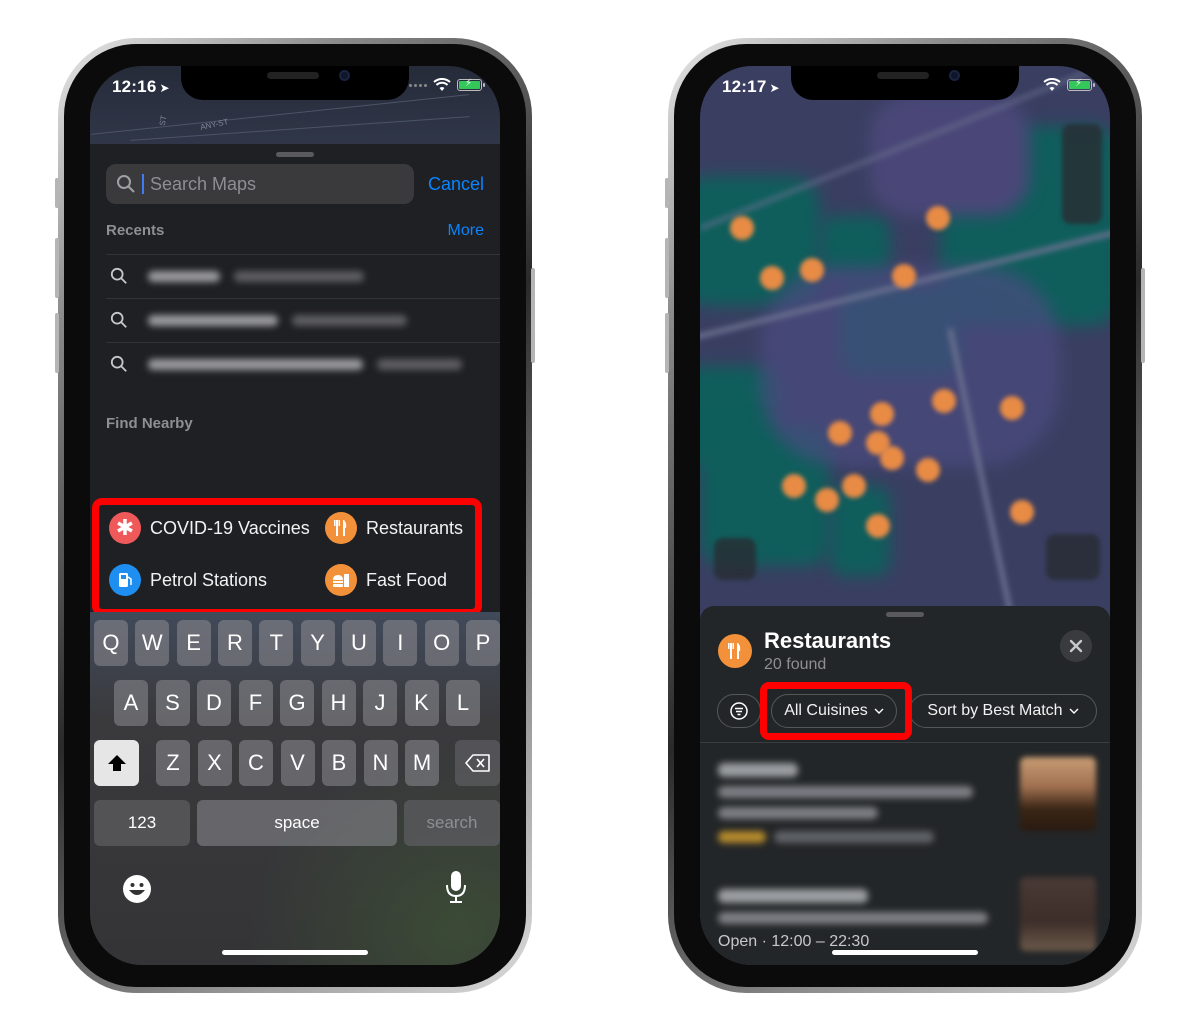 This screenshot has width=1200, height=1031. Describe the element at coordinates (116, 763) in the screenshot. I see `shift-key` at that location.